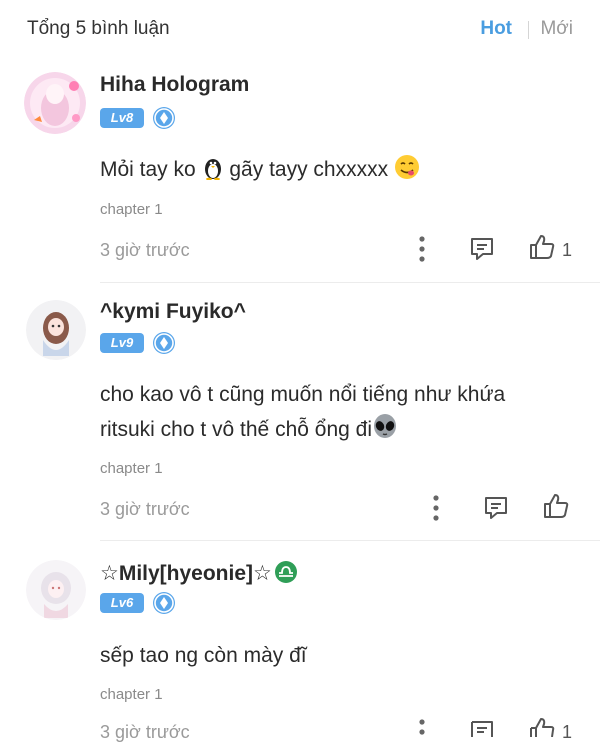  What do you see at coordinates (556, 29) in the screenshot?
I see `tab-new: Mới` at bounding box center [556, 29].